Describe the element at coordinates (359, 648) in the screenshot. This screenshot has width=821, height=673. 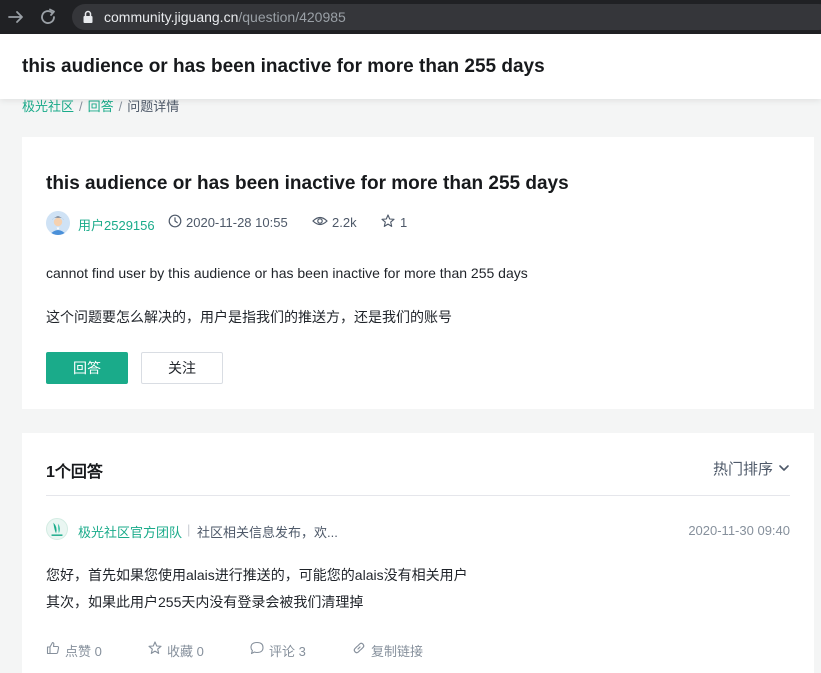
I see `link-icon` at that location.